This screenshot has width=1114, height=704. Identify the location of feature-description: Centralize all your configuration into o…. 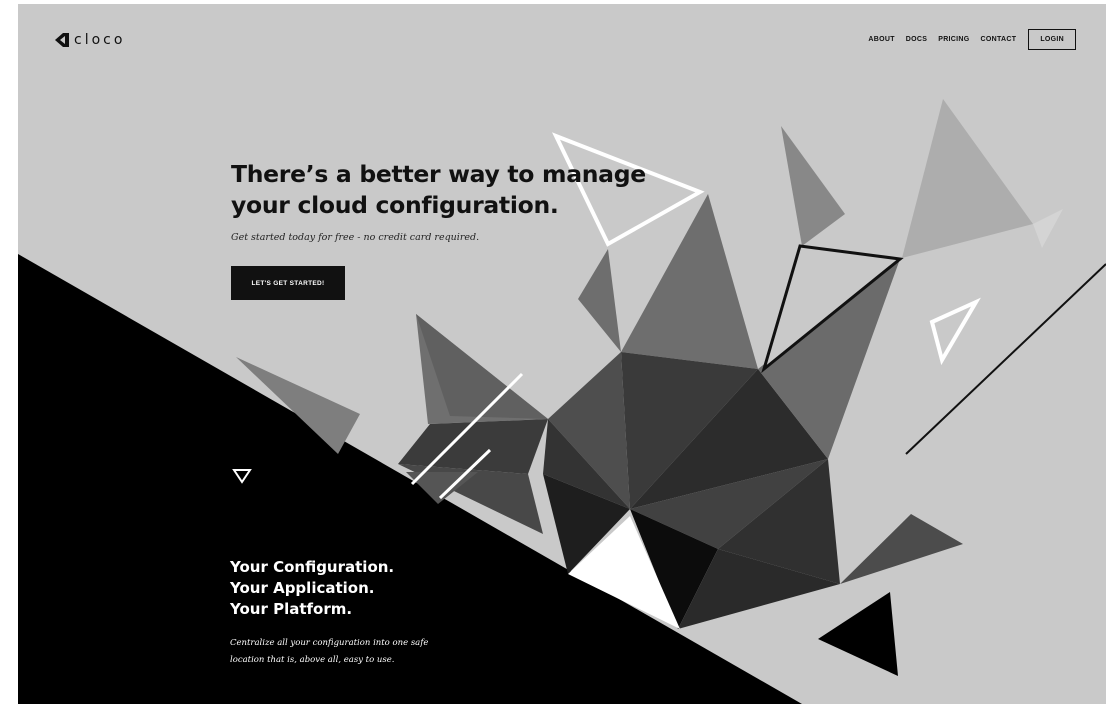
(329, 652).